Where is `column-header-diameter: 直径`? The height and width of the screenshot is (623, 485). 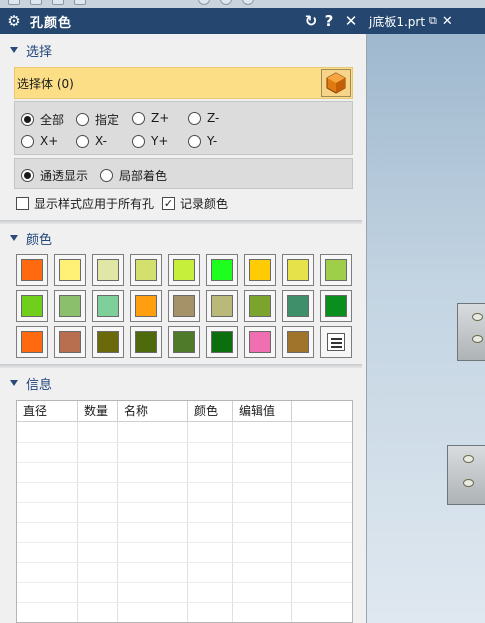
column-header-diameter: 直径 is located at coordinates (47, 411).